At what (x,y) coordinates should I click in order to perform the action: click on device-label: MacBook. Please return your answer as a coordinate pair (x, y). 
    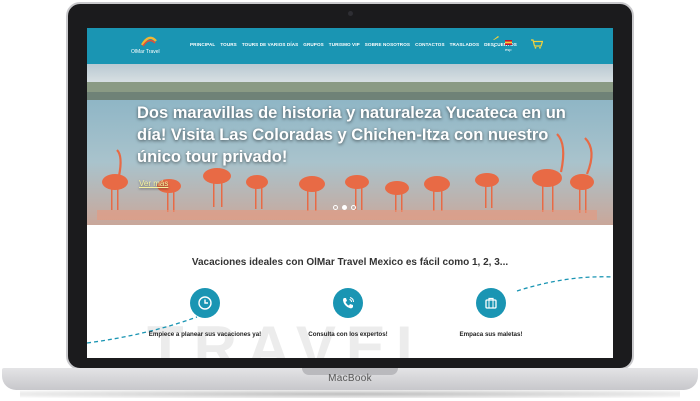
    Looking at the image, I should click on (350, 378).